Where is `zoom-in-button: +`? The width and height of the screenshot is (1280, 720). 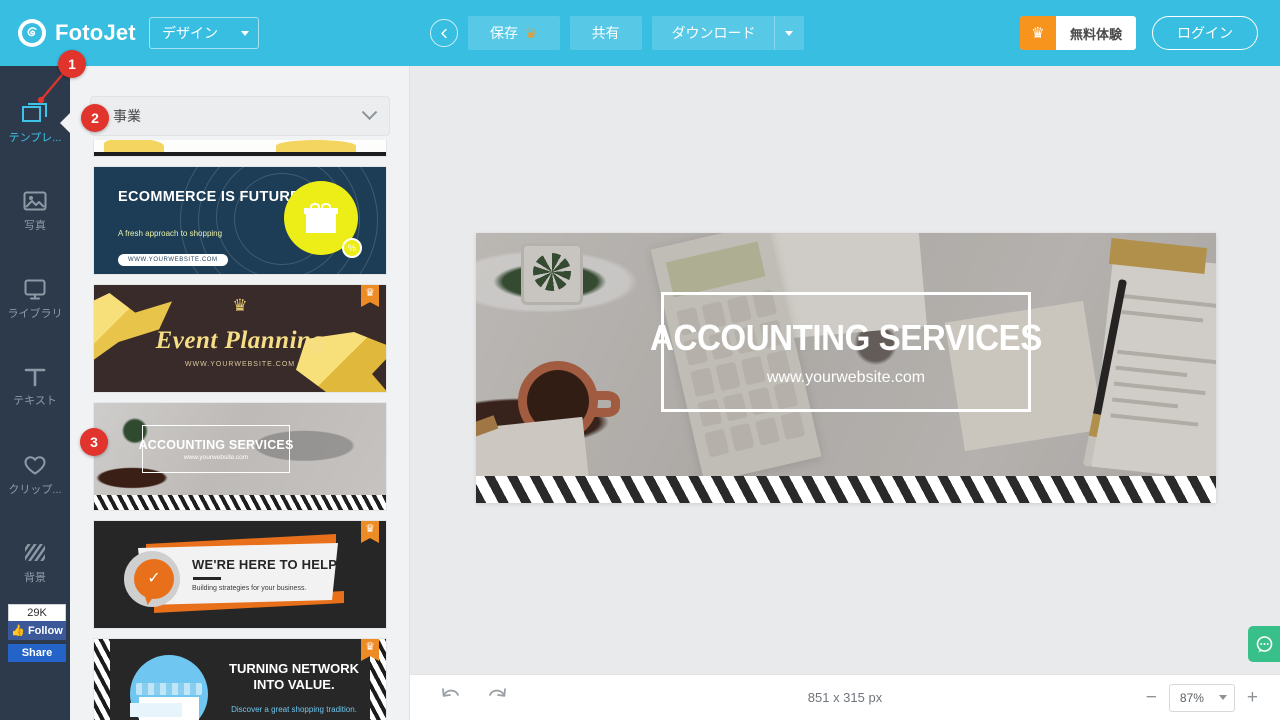
zoom-in-button: + is located at coordinates (1252, 697).